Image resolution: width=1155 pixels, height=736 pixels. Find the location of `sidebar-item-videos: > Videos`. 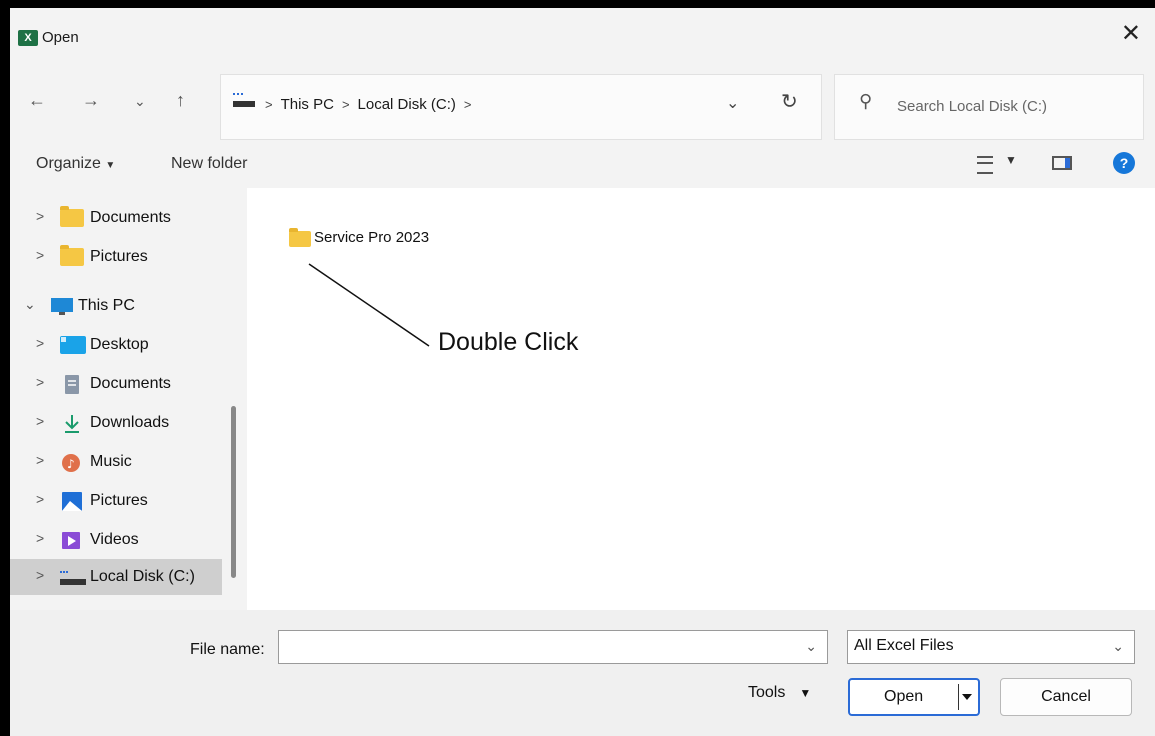

sidebar-item-videos: > Videos is located at coordinates (116, 540).